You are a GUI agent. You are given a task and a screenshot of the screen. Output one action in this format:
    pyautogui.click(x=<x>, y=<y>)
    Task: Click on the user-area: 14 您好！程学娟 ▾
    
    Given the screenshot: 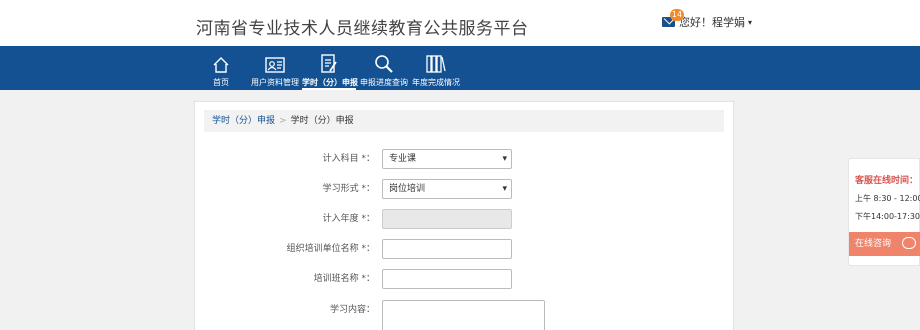 What is the action you would take?
    pyautogui.click(x=707, y=19)
    